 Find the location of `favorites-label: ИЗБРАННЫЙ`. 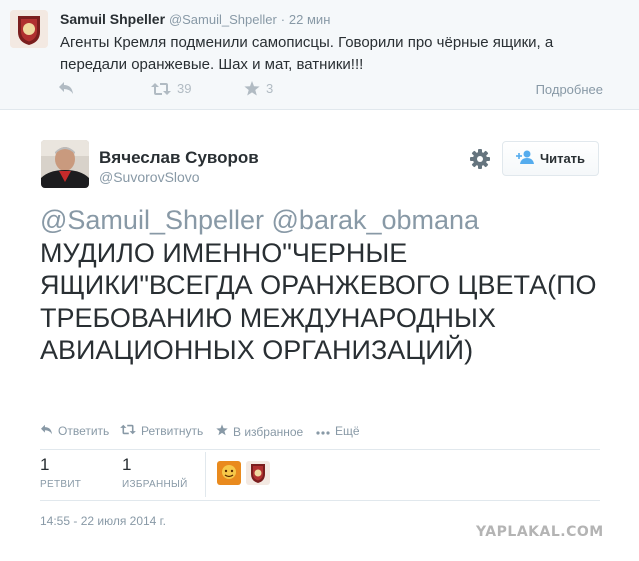

favorites-label: ИЗБРАННЫЙ is located at coordinates (155, 484).